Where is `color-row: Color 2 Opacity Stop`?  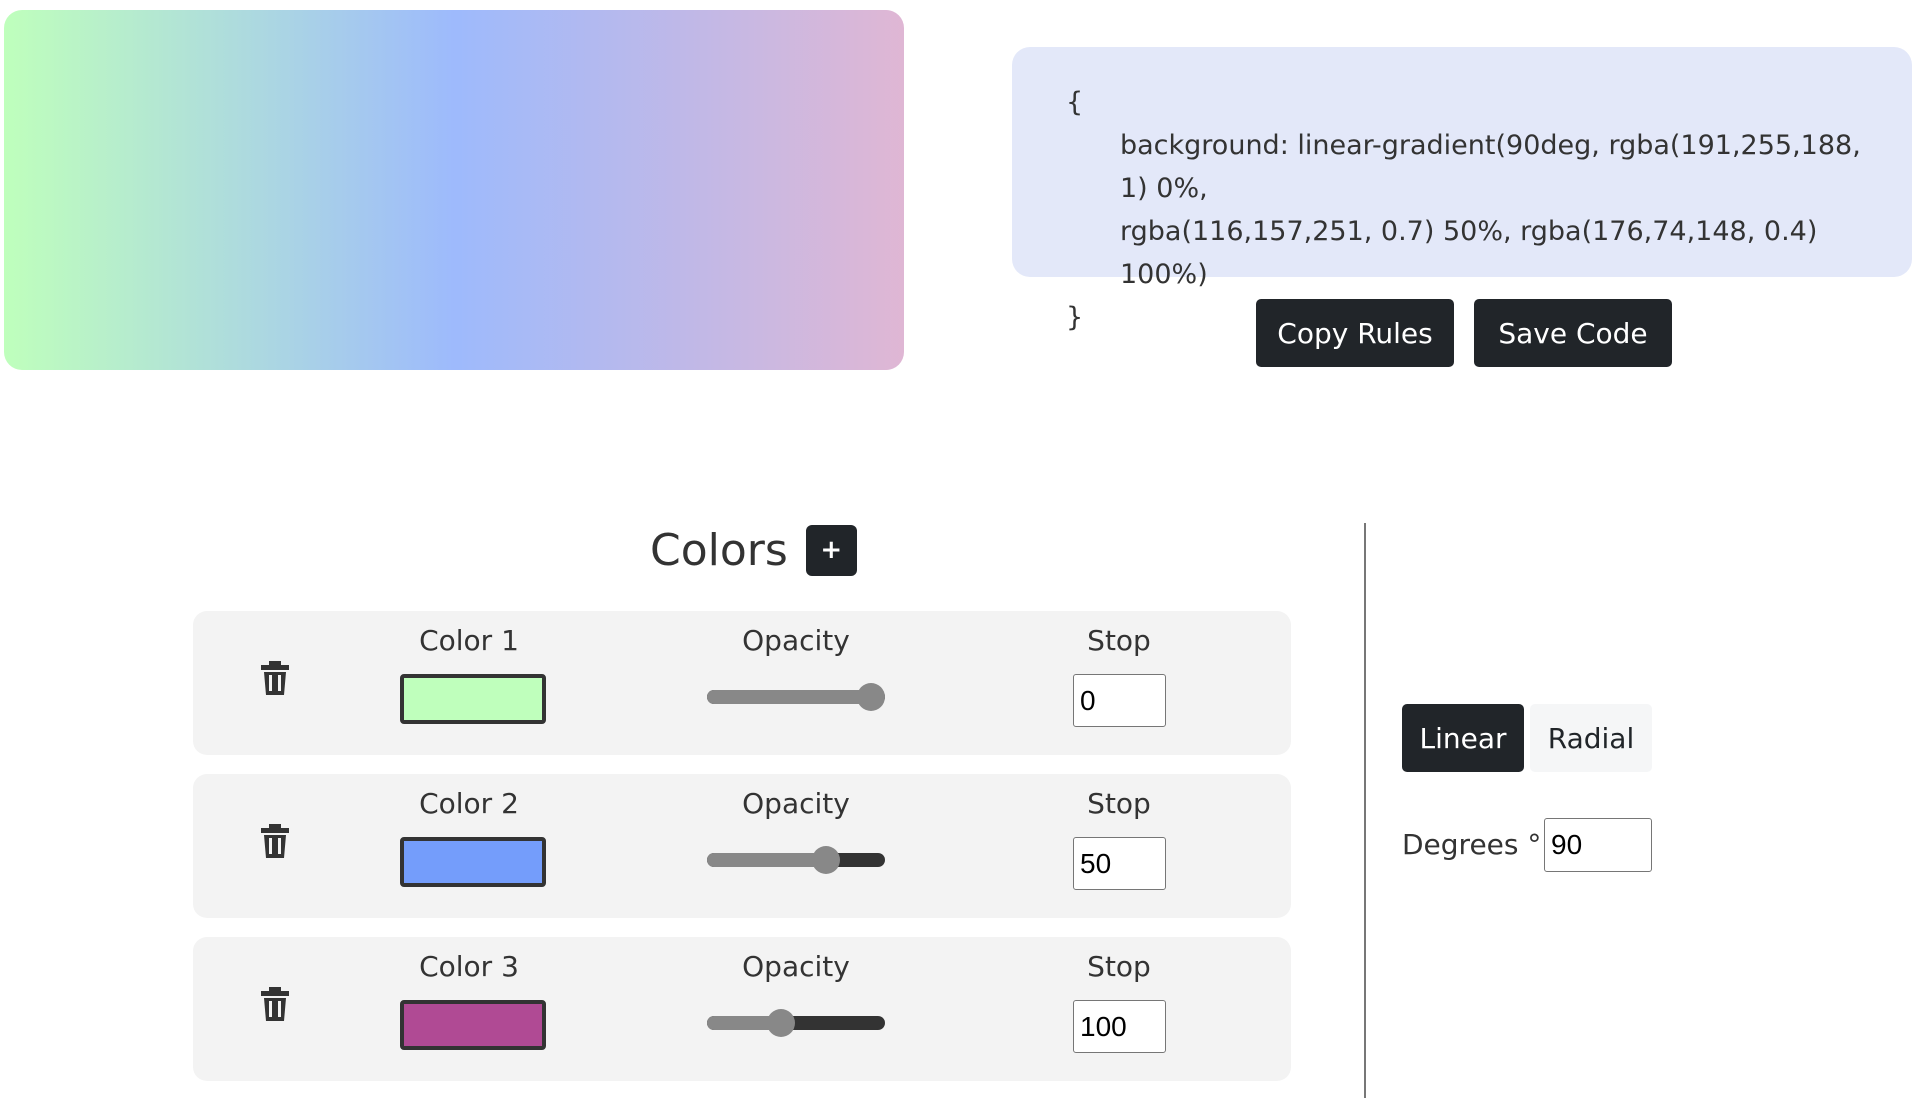 color-row: Color 2 Opacity Stop is located at coordinates (742, 846).